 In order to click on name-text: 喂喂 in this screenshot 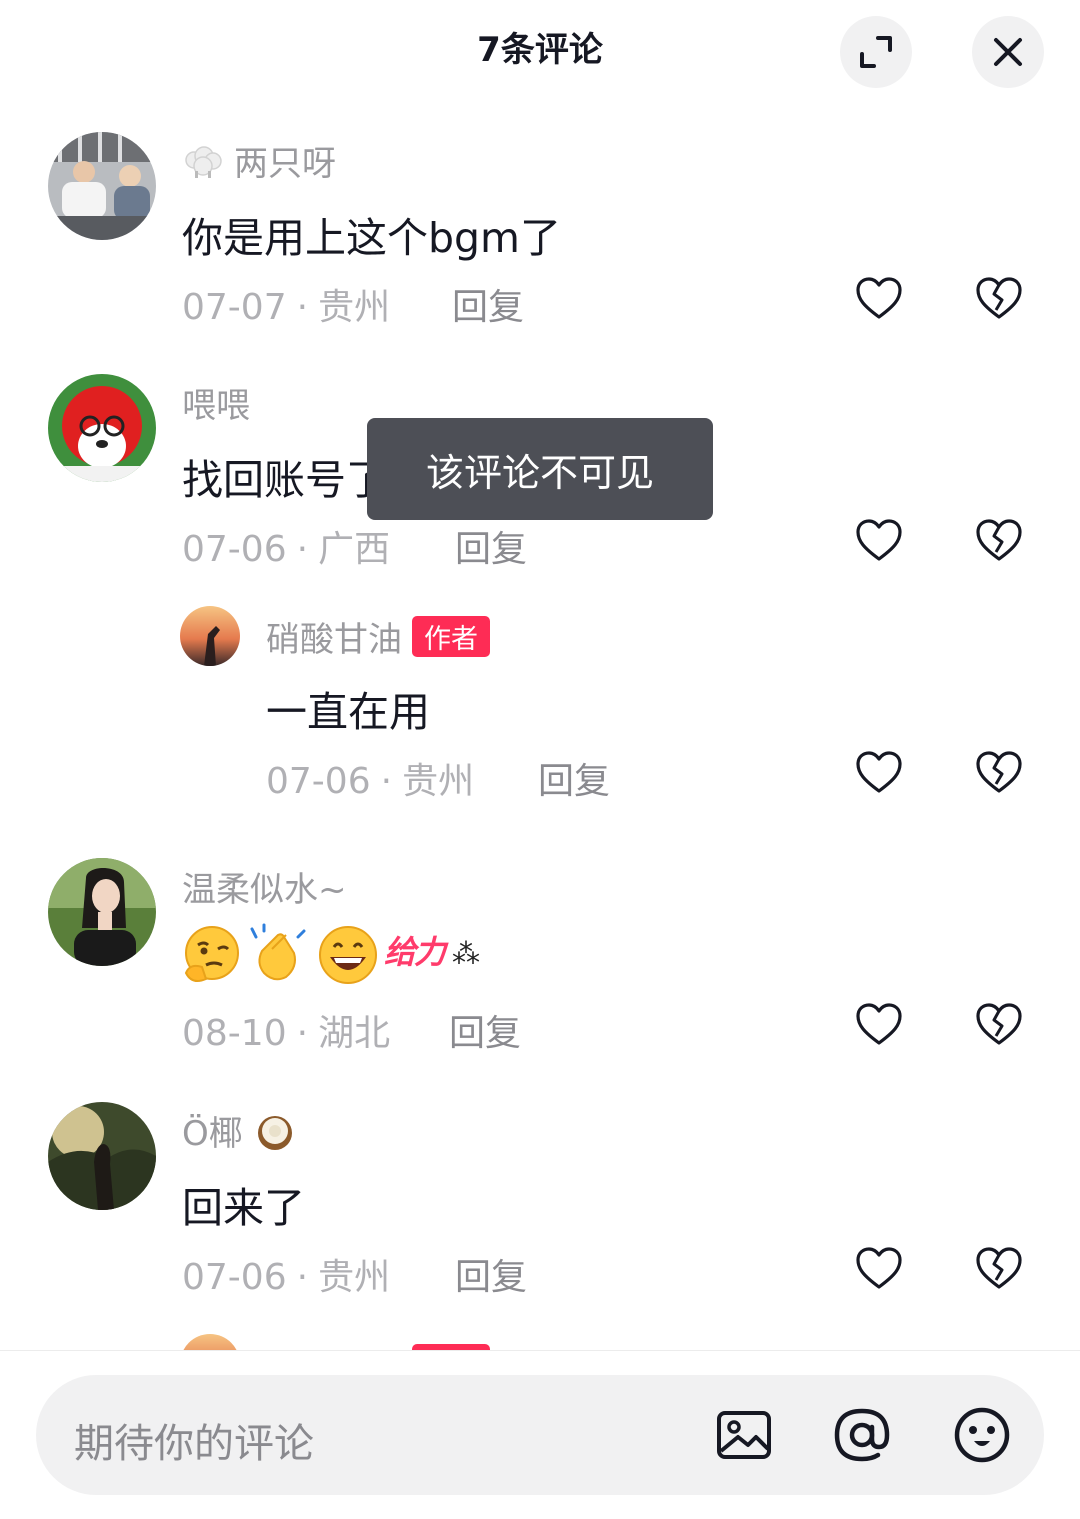, I will do `click(216, 406)`.